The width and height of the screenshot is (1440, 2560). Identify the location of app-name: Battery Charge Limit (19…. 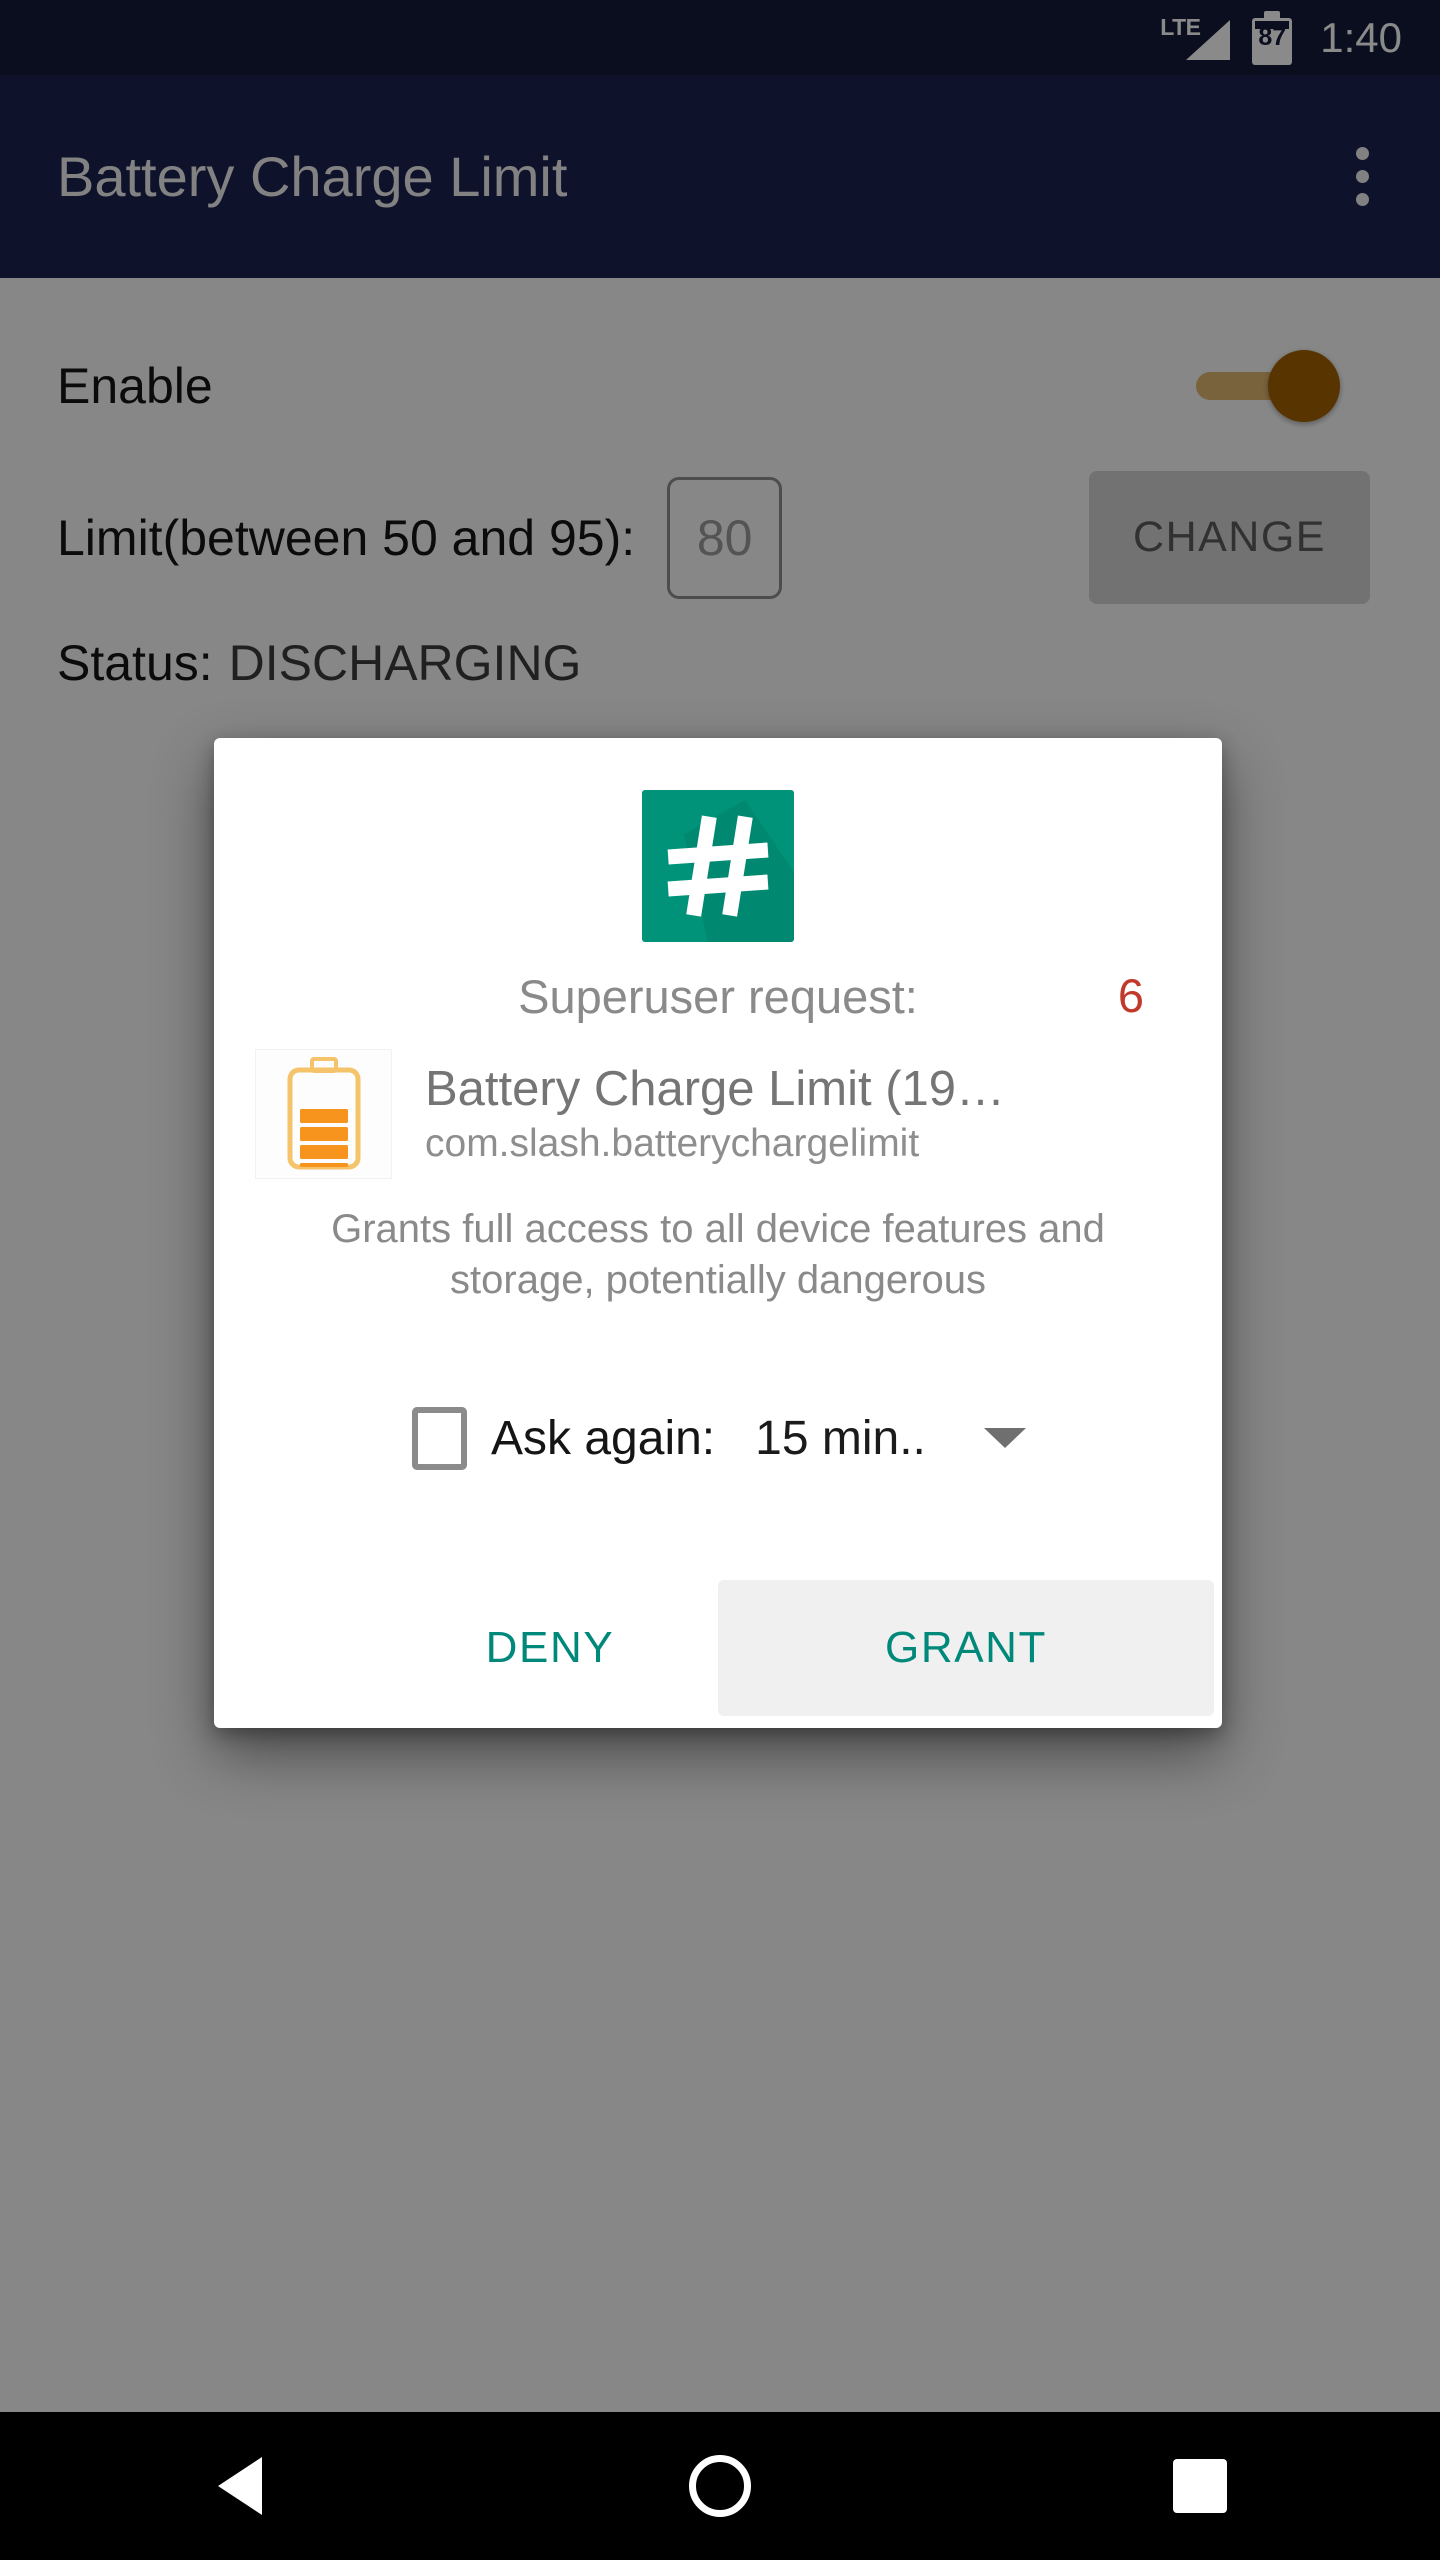
(715, 1088).